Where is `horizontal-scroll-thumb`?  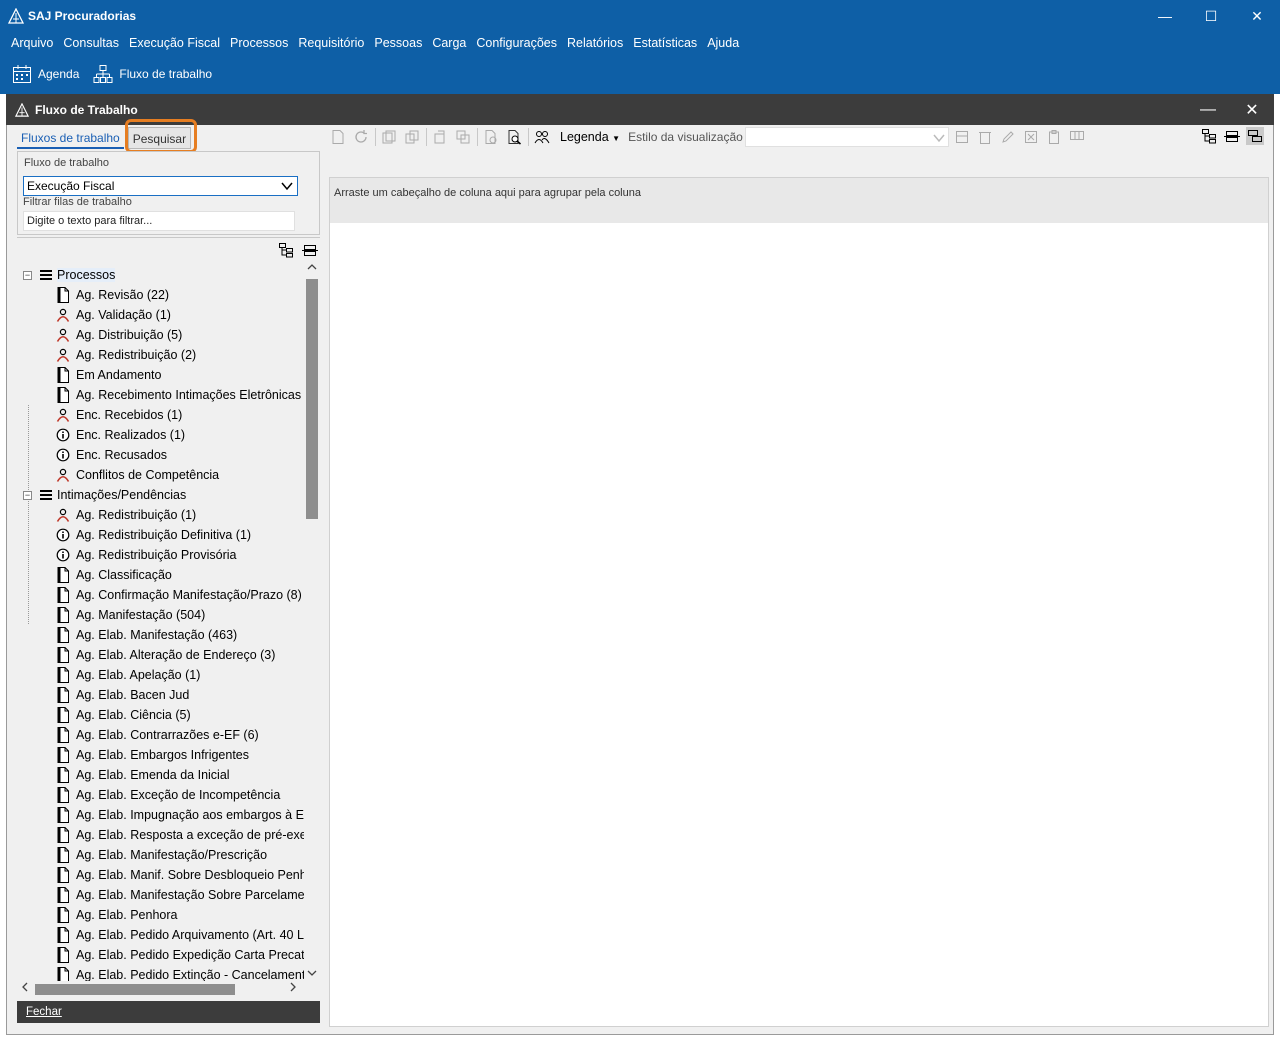
horizontal-scroll-thumb is located at coordinates (135, 989).